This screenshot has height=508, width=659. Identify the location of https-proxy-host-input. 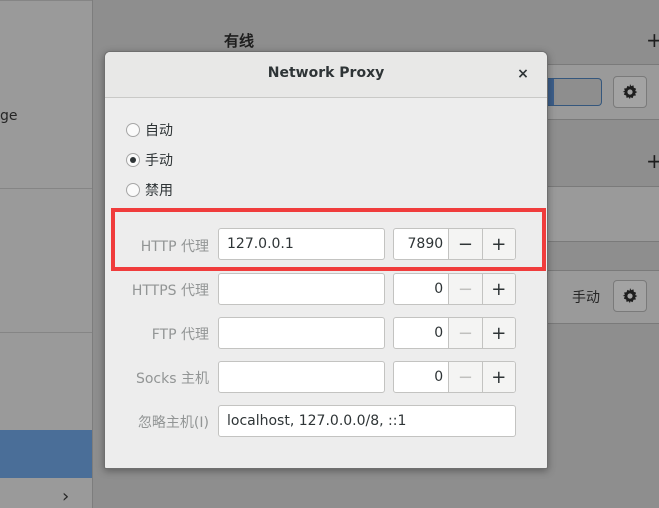
(301, 289).